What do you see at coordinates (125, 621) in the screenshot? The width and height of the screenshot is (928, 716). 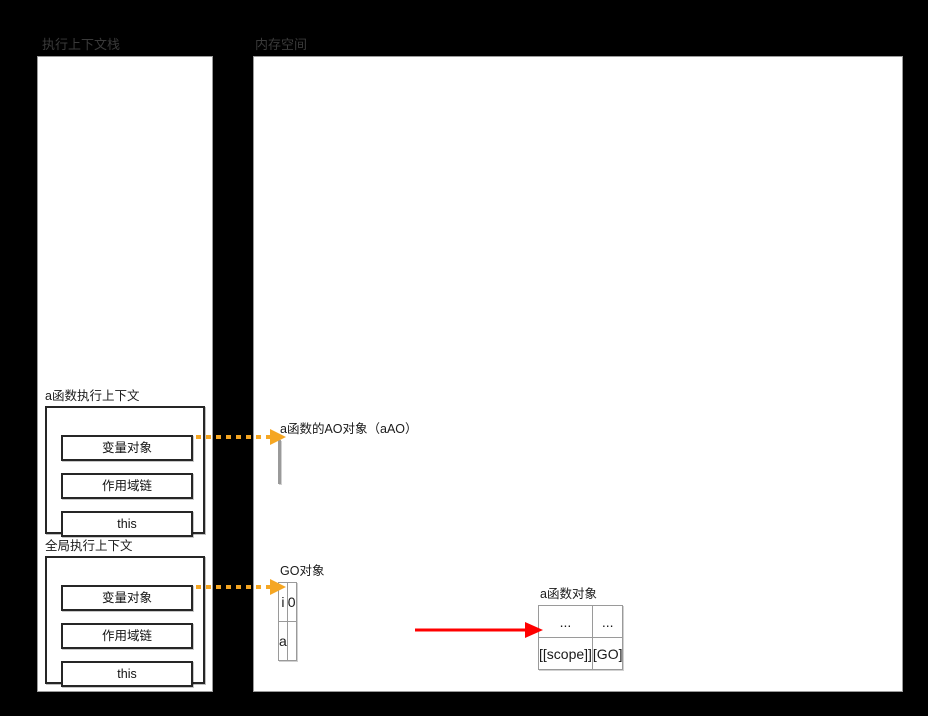 I see `execution-context-global-box: 变量对象 作用域链 this` at bounding box center [125, 621].